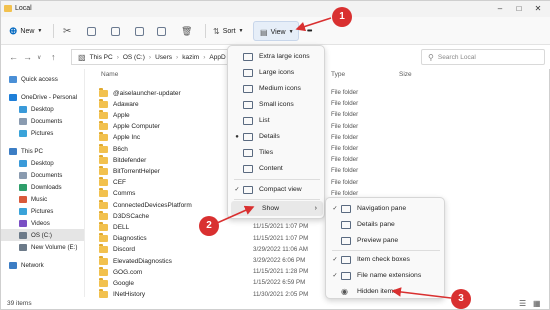 The height and width of the screenshot is (310, 550). What do you see at coordinates (235, 214) in the screenshot?
I see `arrow-to-show` at bounding box center [235, 214].